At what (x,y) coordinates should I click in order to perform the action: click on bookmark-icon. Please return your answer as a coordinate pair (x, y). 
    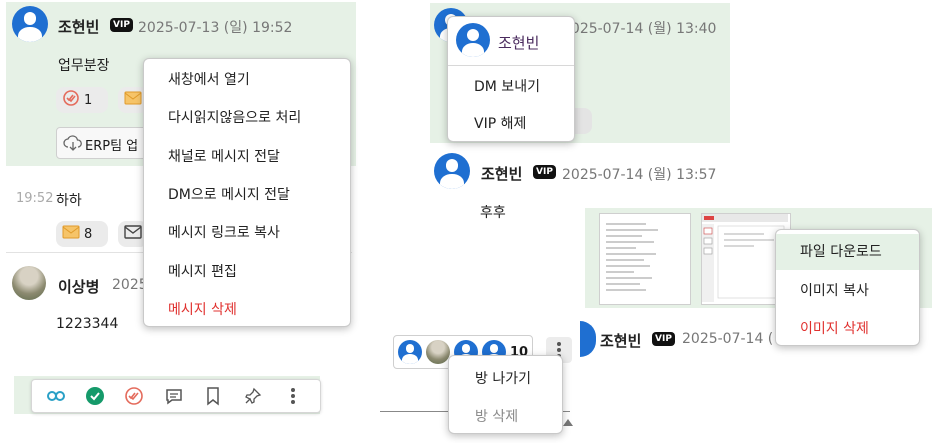
    Looking at the image, I should click on (213, 396).